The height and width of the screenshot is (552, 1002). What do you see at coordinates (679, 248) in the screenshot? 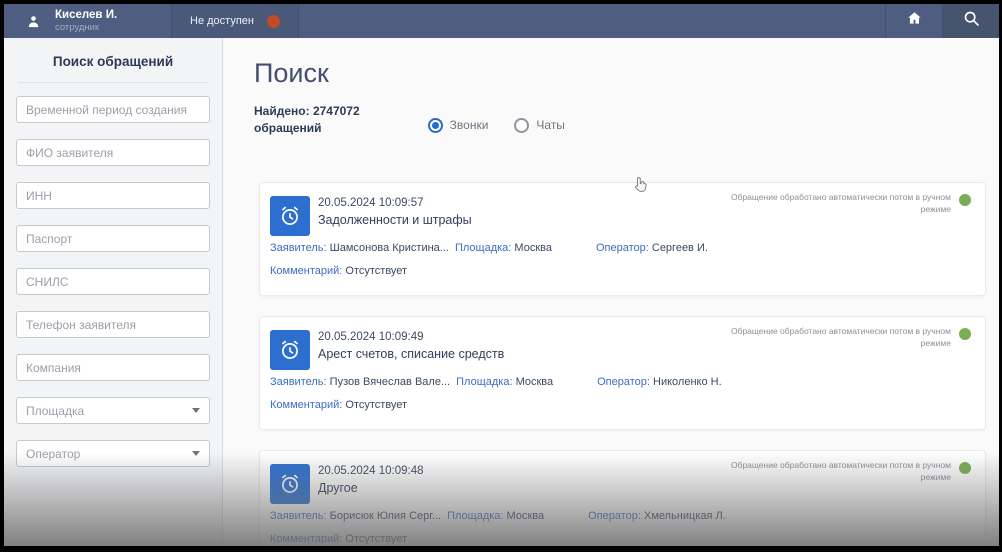
I see `operator-value: Сергеев И.` at bounding box center [679, 248].